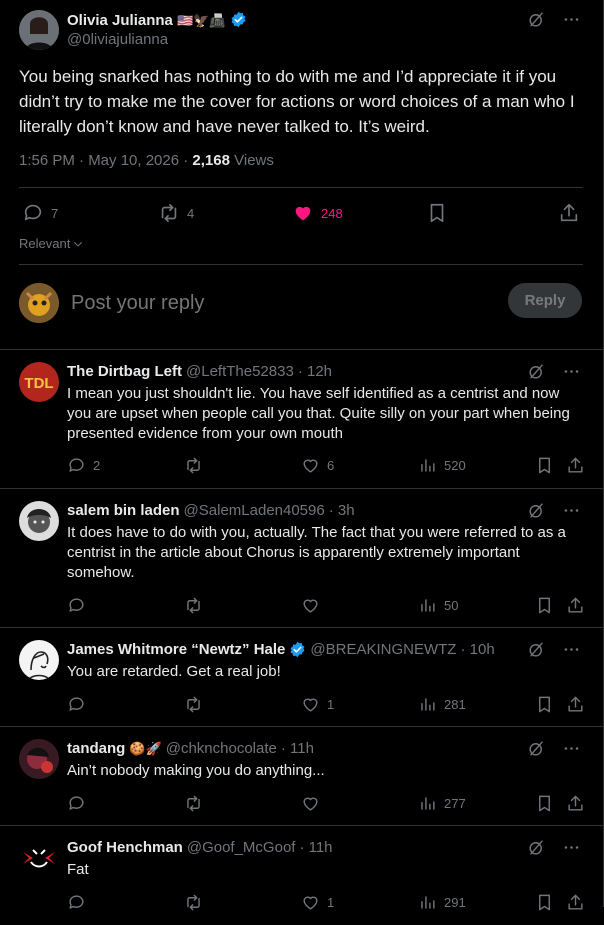  Describe the element at coordinates (103, 160) in the screenshot. I see `timestamp: 1:56 PM · May 10, 2026 ·` at that location.